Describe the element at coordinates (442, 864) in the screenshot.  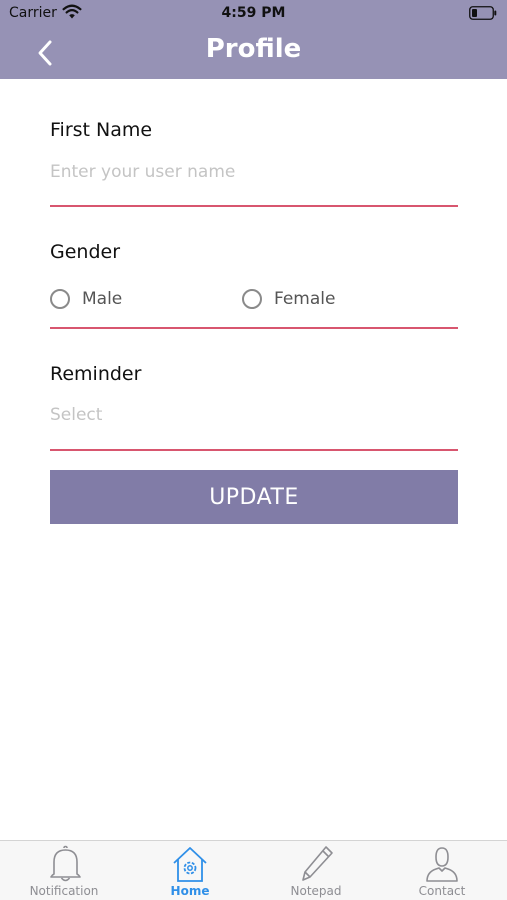
I see `person-icon` at that location.